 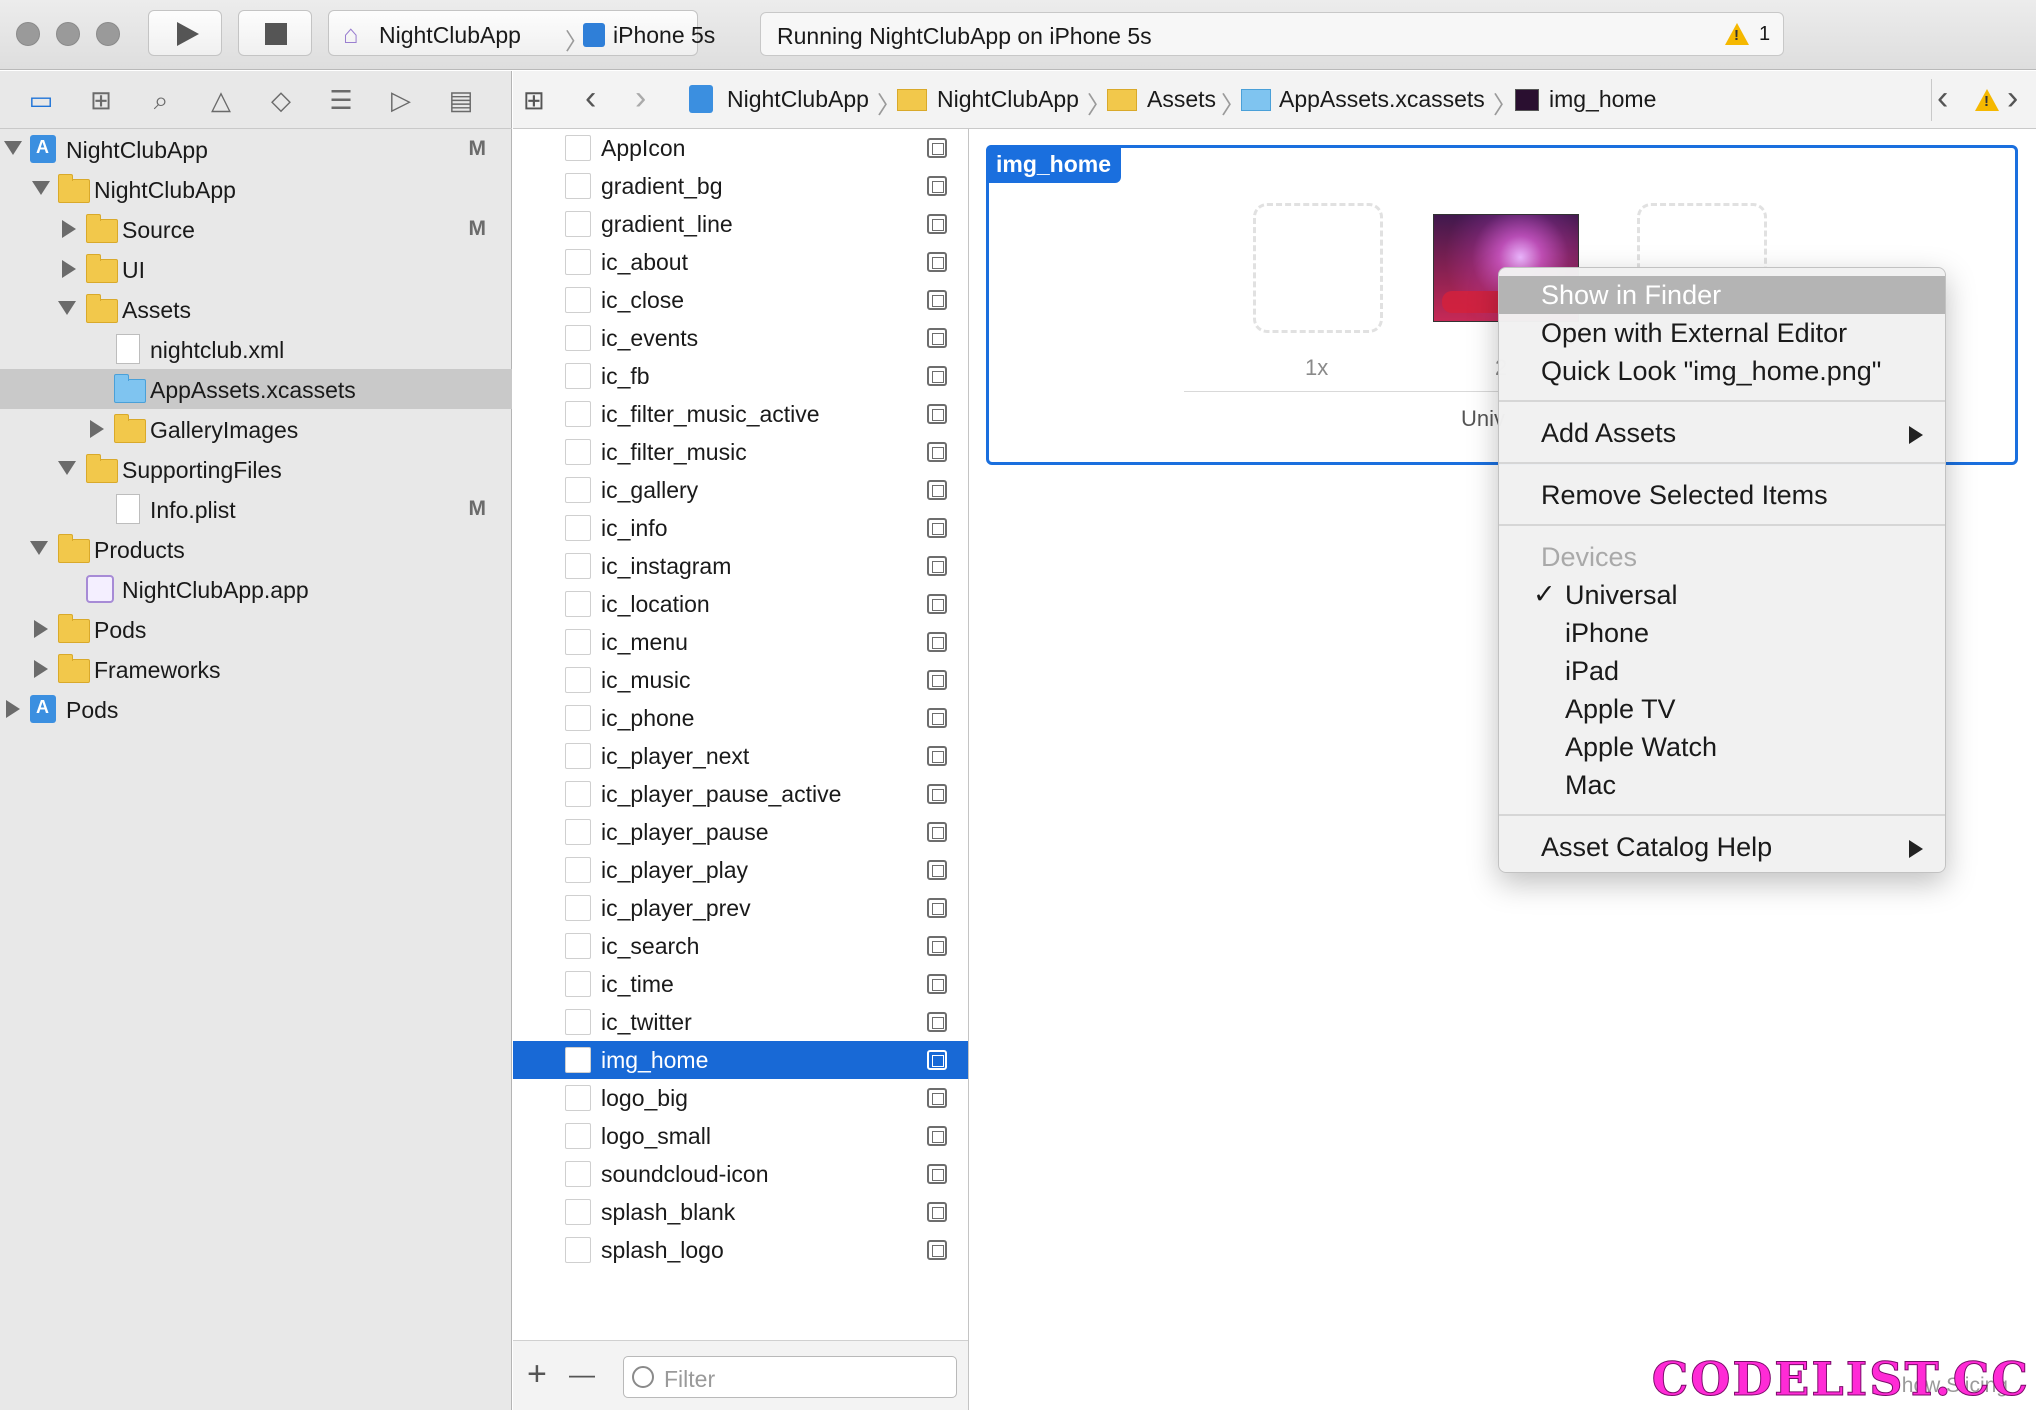 I want to click on back-arrow-icon: ‹, so click(x=590, y=98).